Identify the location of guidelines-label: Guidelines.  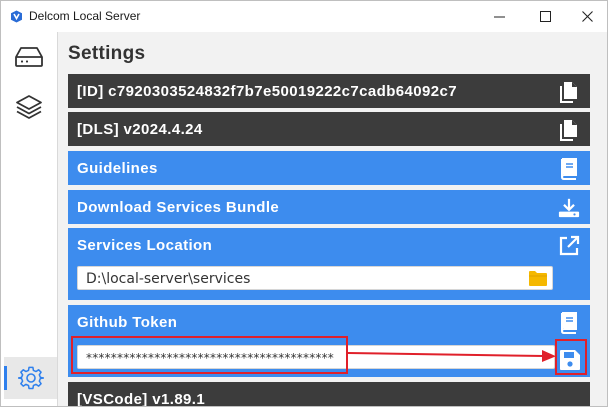
(117, 168).